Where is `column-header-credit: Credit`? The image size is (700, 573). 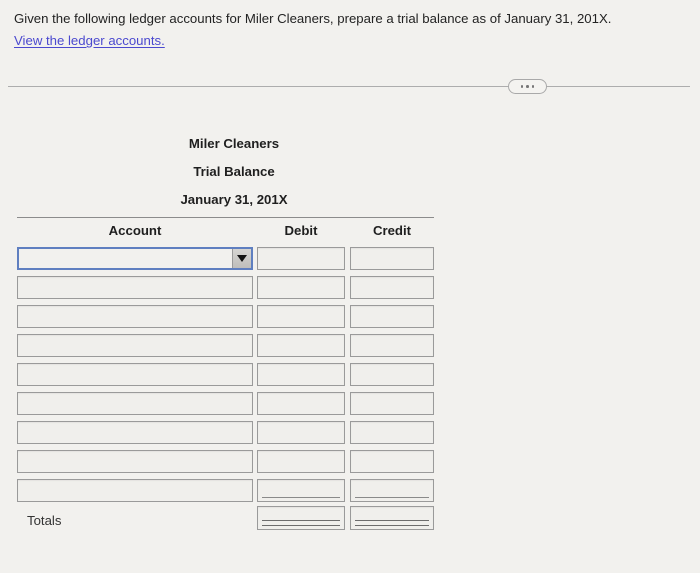 column-header-credit: Credit is located at coordinates (392, 230).